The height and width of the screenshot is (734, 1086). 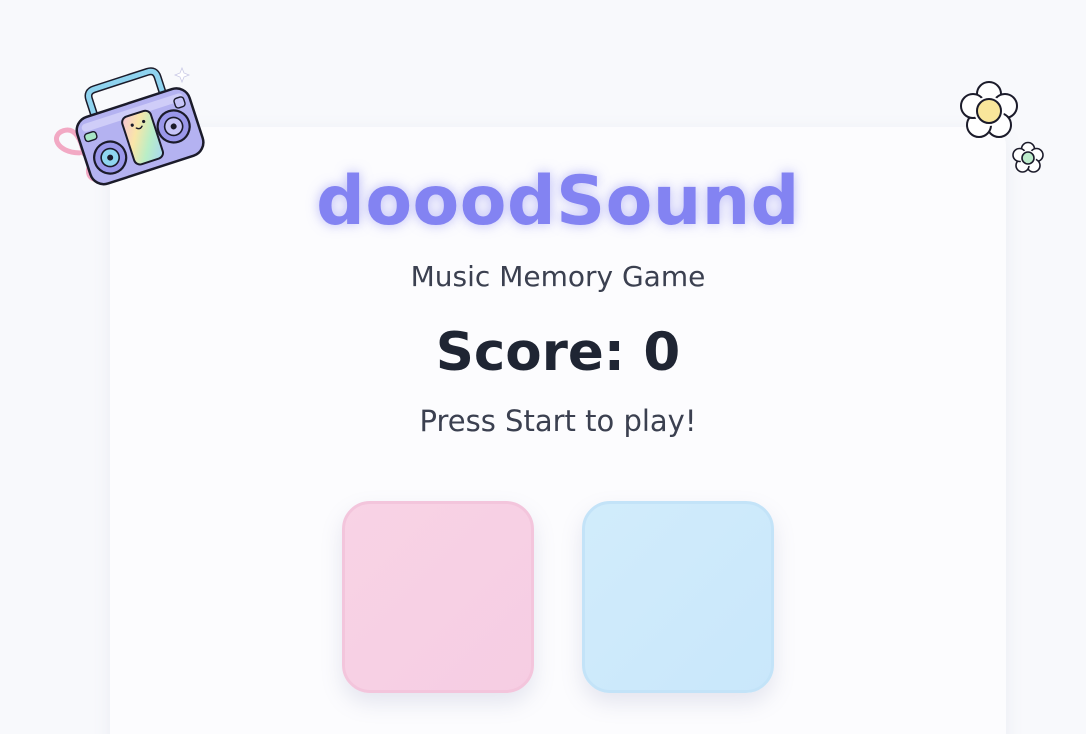 I want to click on game-title: dooodSound, so click(x=558, y=201).